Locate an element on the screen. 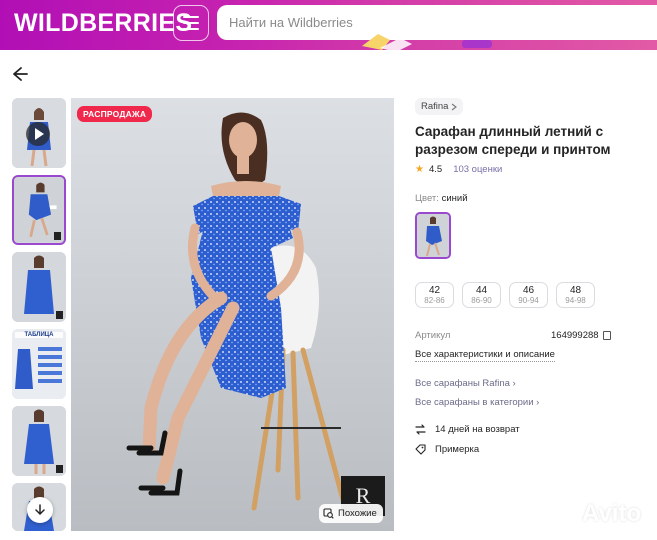 Image resolution: width=657 pixels, height=540 pixels. thumbnail-video is located at coordinates (39, 133).